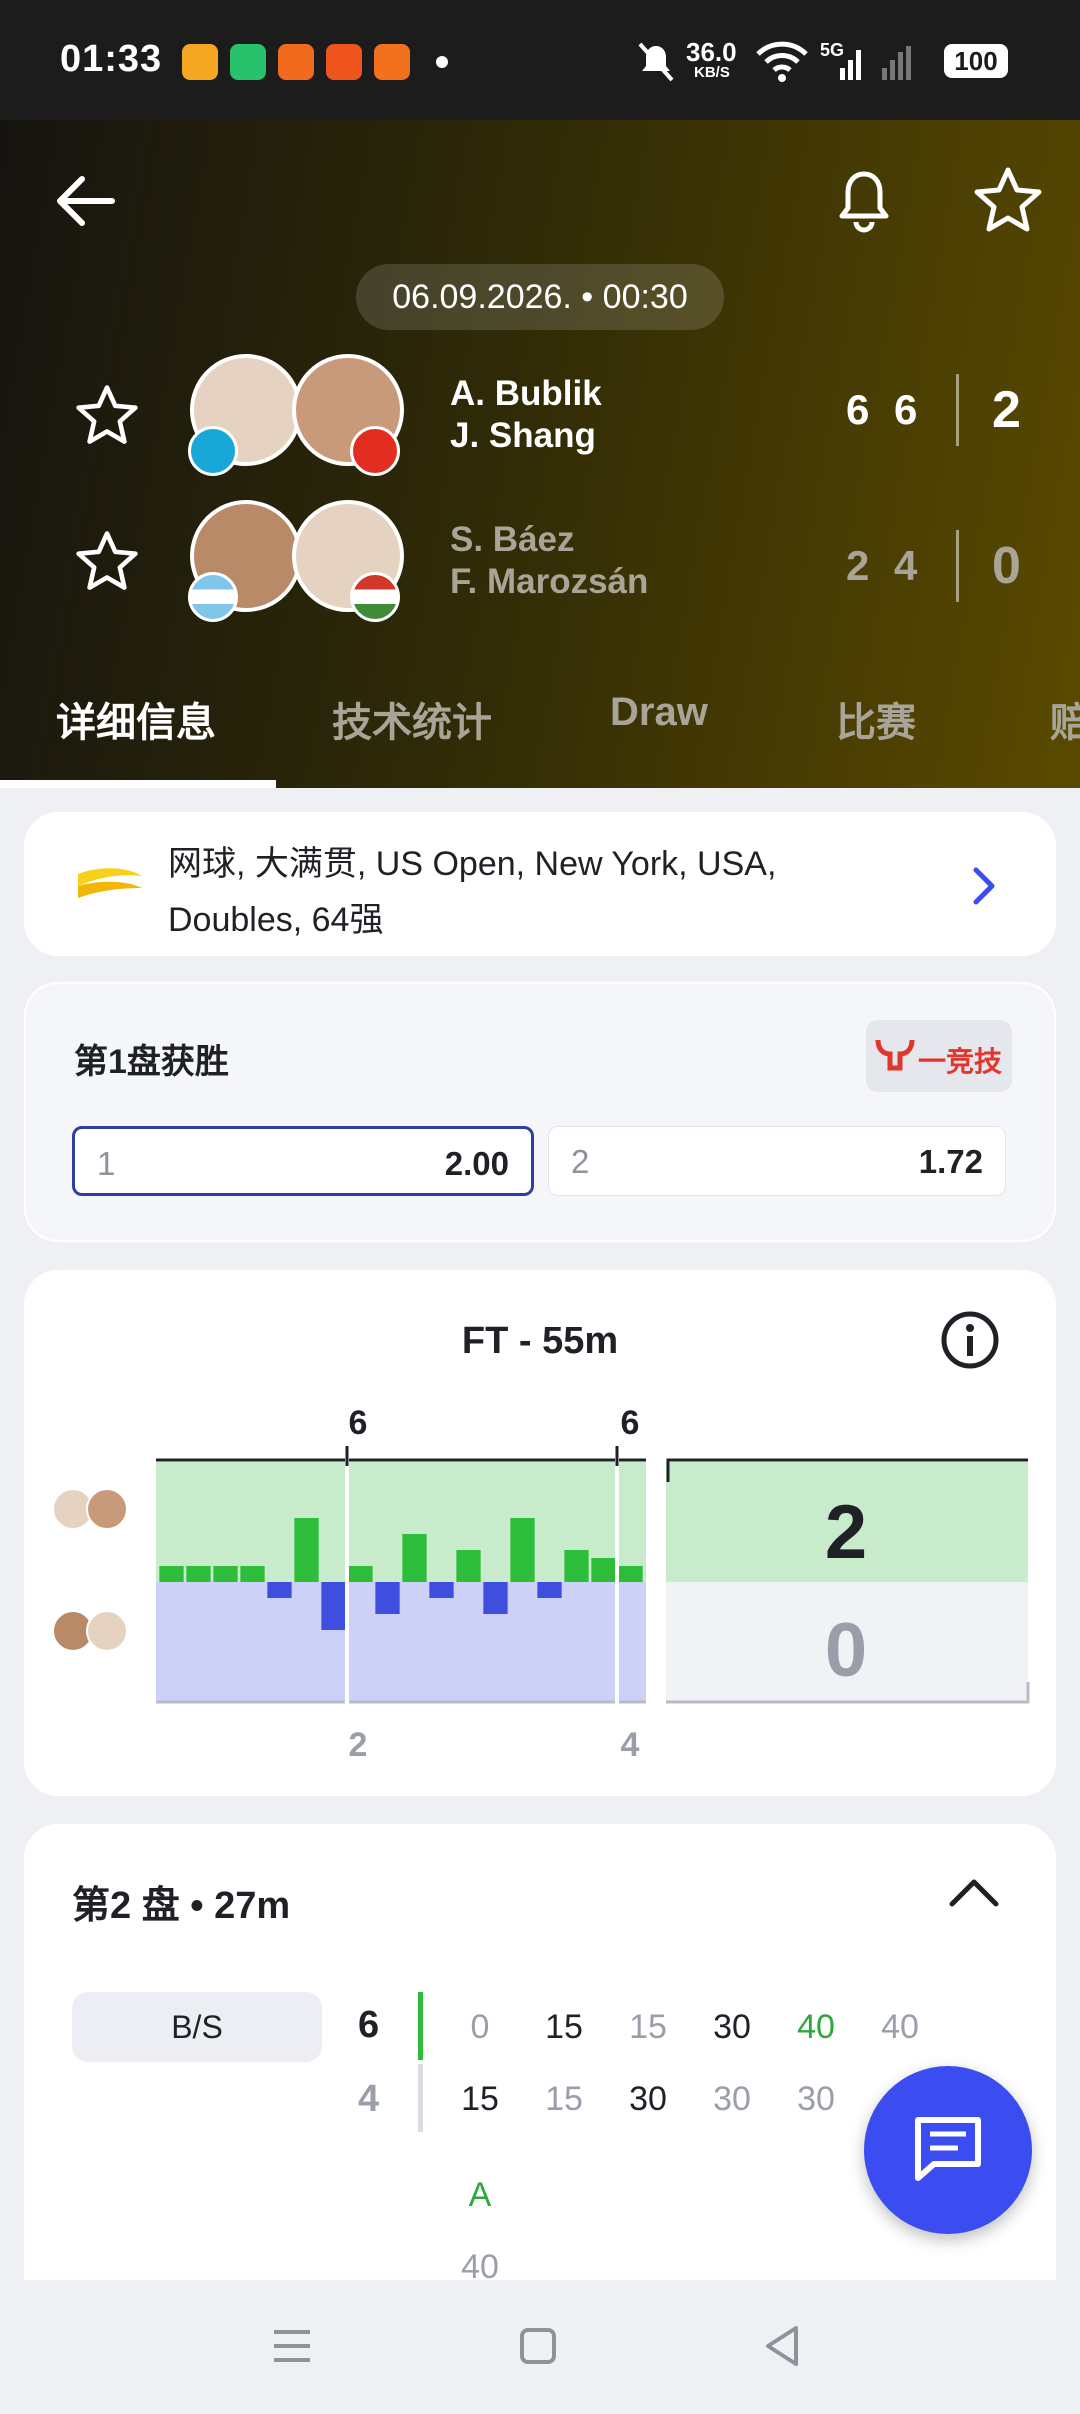 This screenshot has width=1080, height=2414. I want to click on weibo-app-icon, so click(200, 62).